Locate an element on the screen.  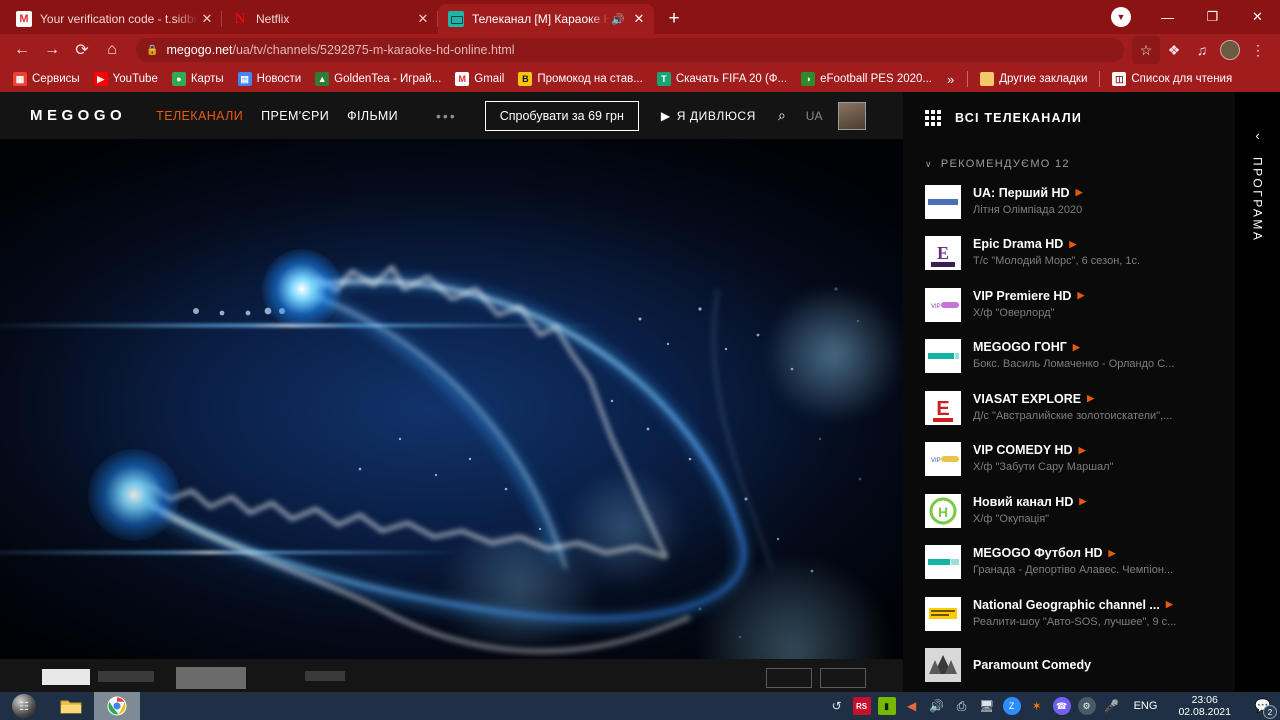
reading-list-button: ◫ Список для чтения is located at coordinates (1172, 79).